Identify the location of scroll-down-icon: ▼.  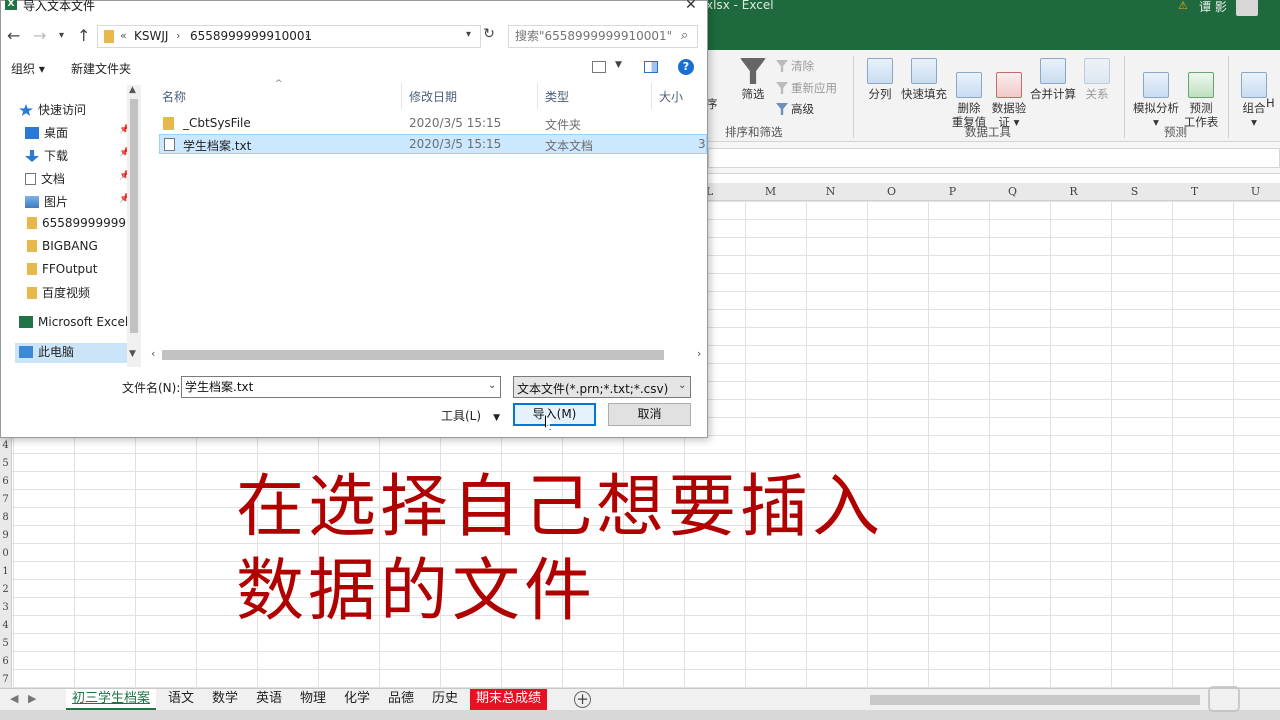
(132, 354).